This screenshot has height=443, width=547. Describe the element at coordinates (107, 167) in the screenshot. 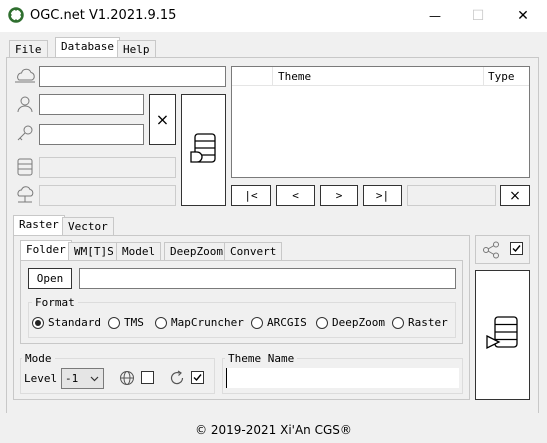

I see `database-select` at that location.